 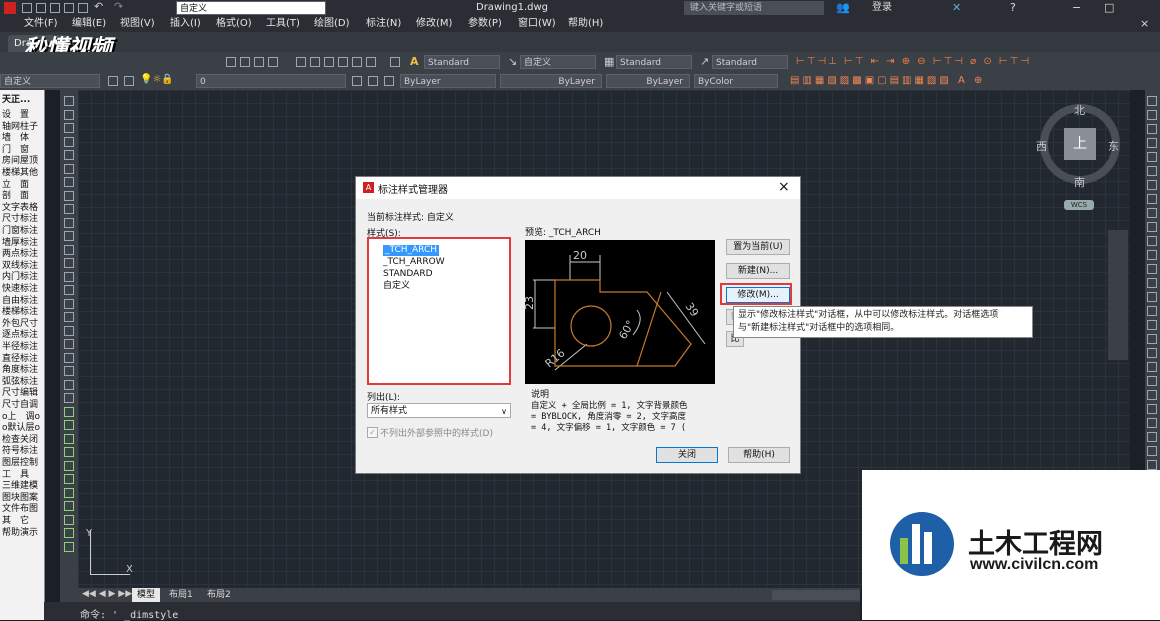 What do you see at coordinates (23, 498) in the screenshot?
I see `tangent-menu-item: 图块图案` at bounding box center [23, 498].